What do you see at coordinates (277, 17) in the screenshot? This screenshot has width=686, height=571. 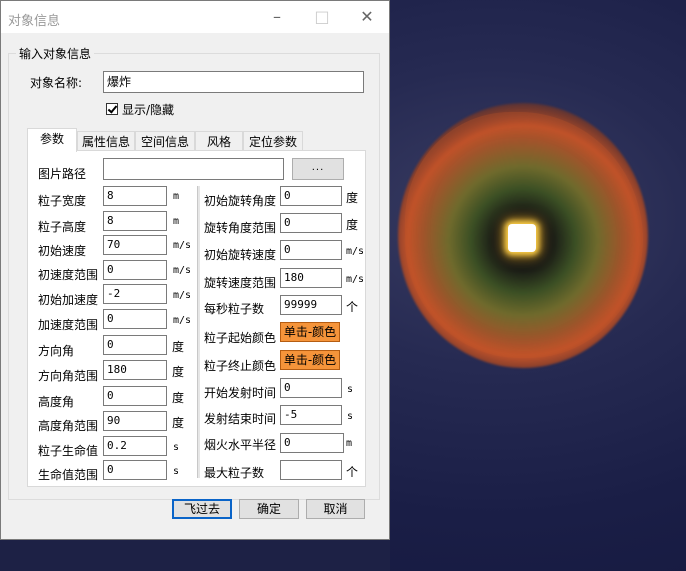 I see `minimize-icon: –` at bounding box center [277, 17].